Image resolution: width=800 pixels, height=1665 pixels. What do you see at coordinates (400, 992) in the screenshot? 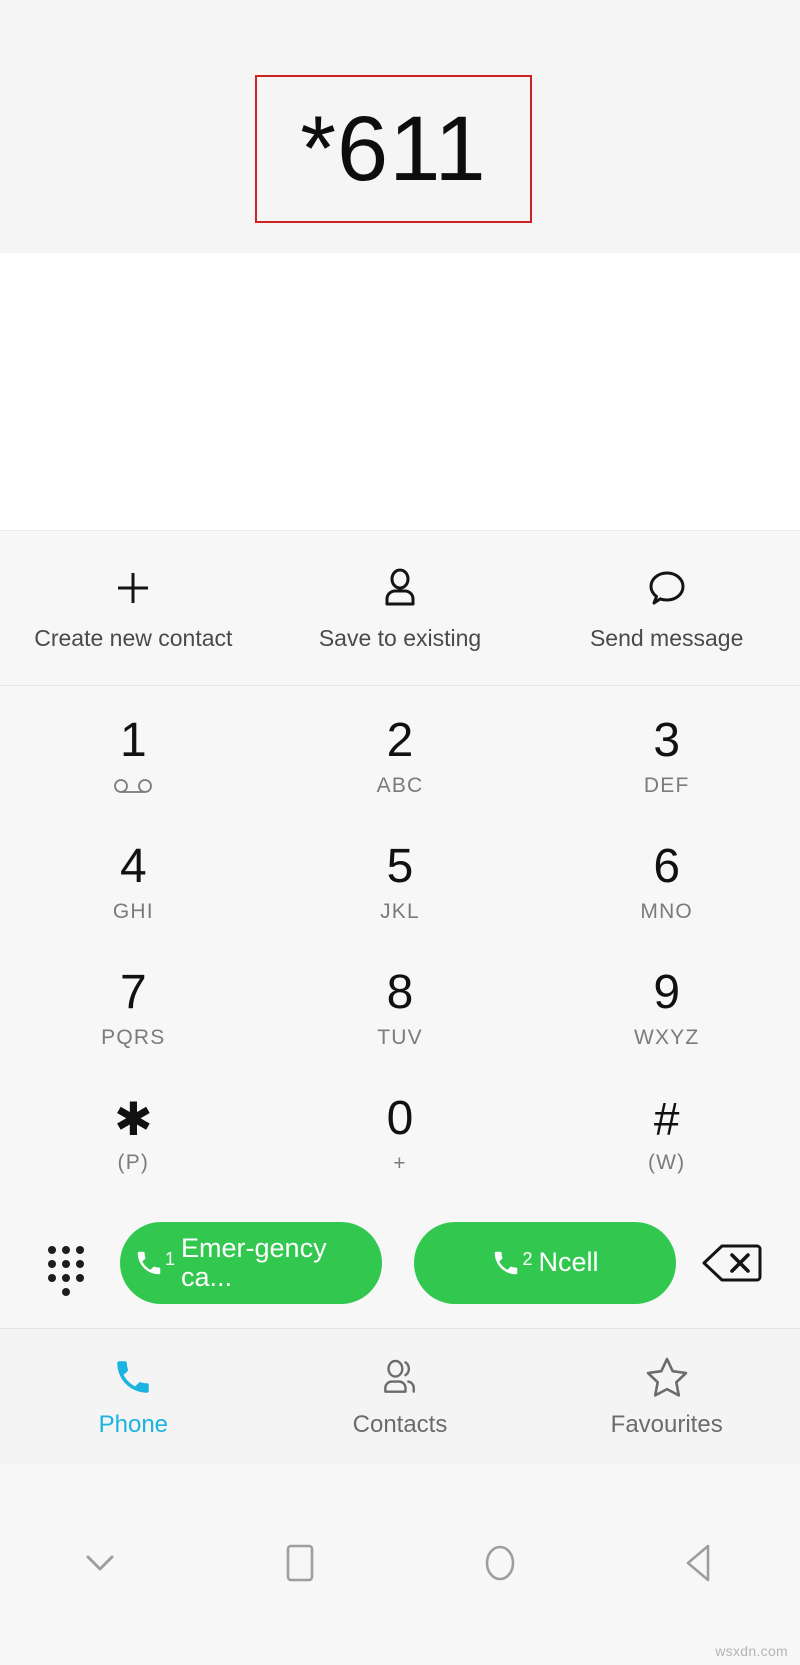
I see `key-8-digit: 8` at bounding box center [400, 992].